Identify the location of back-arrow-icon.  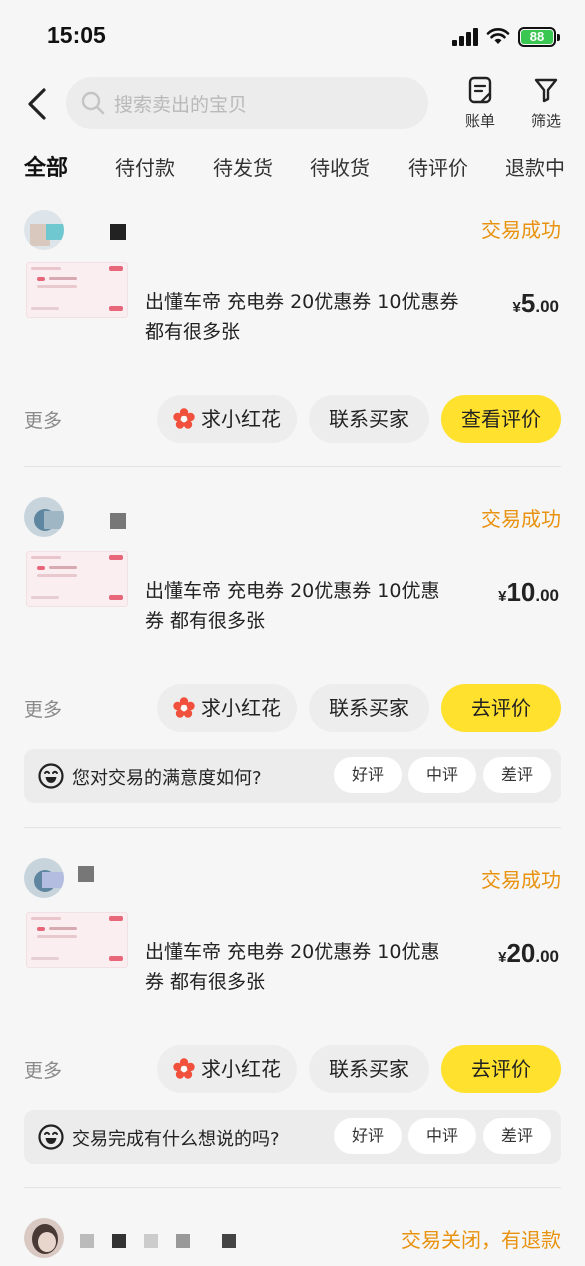
(38, 104).